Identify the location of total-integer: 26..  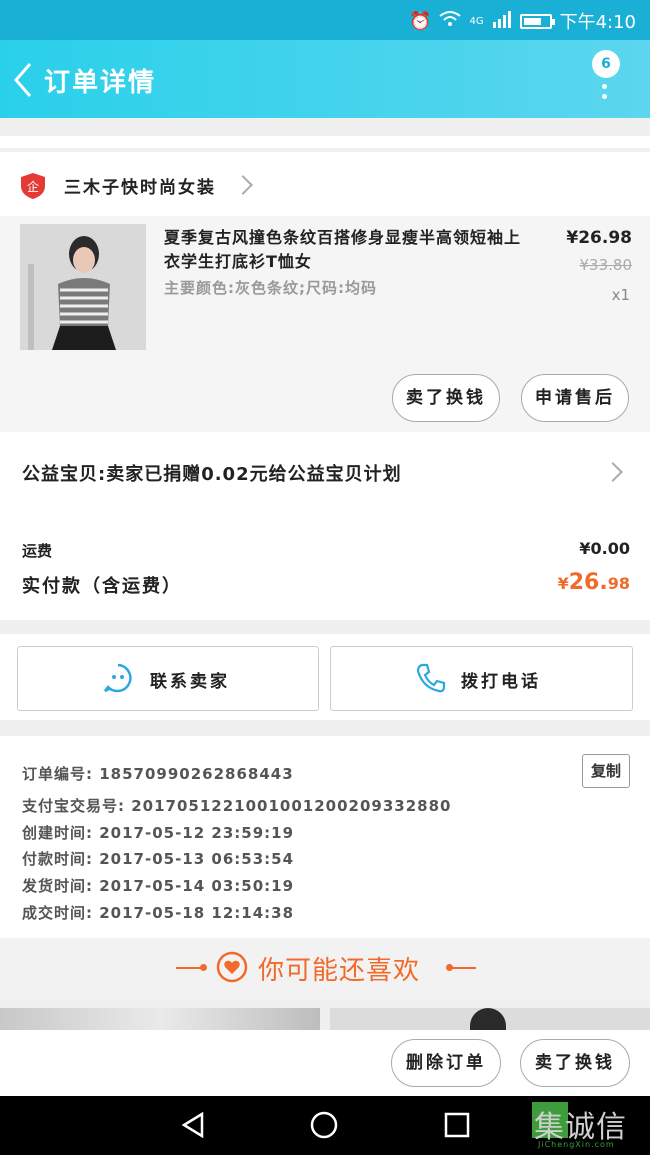
(588, 582).